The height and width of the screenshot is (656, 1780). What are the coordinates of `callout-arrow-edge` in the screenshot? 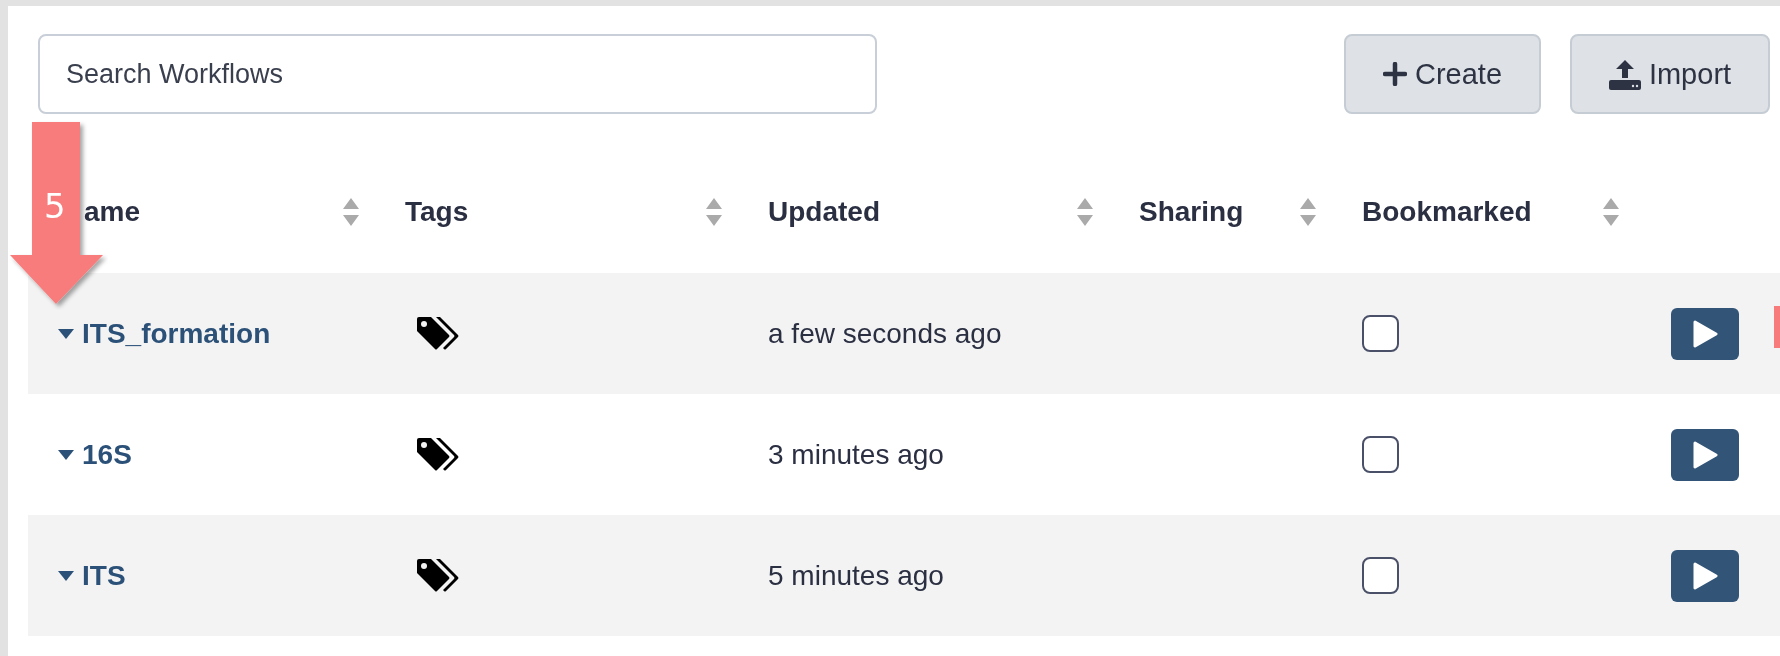 It's located at (1777, 327).